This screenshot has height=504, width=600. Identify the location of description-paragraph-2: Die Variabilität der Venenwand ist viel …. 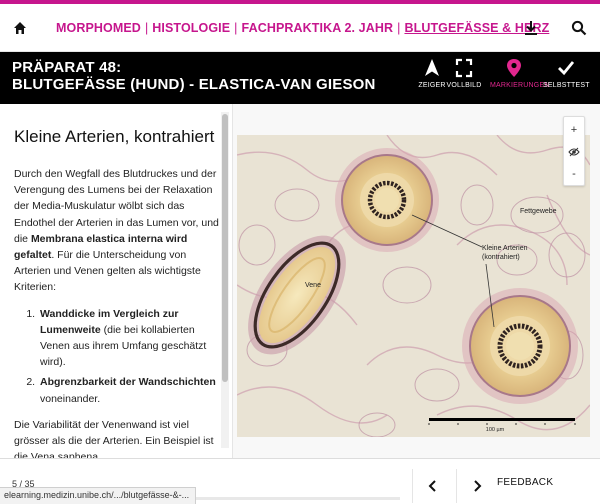
(114, 438).